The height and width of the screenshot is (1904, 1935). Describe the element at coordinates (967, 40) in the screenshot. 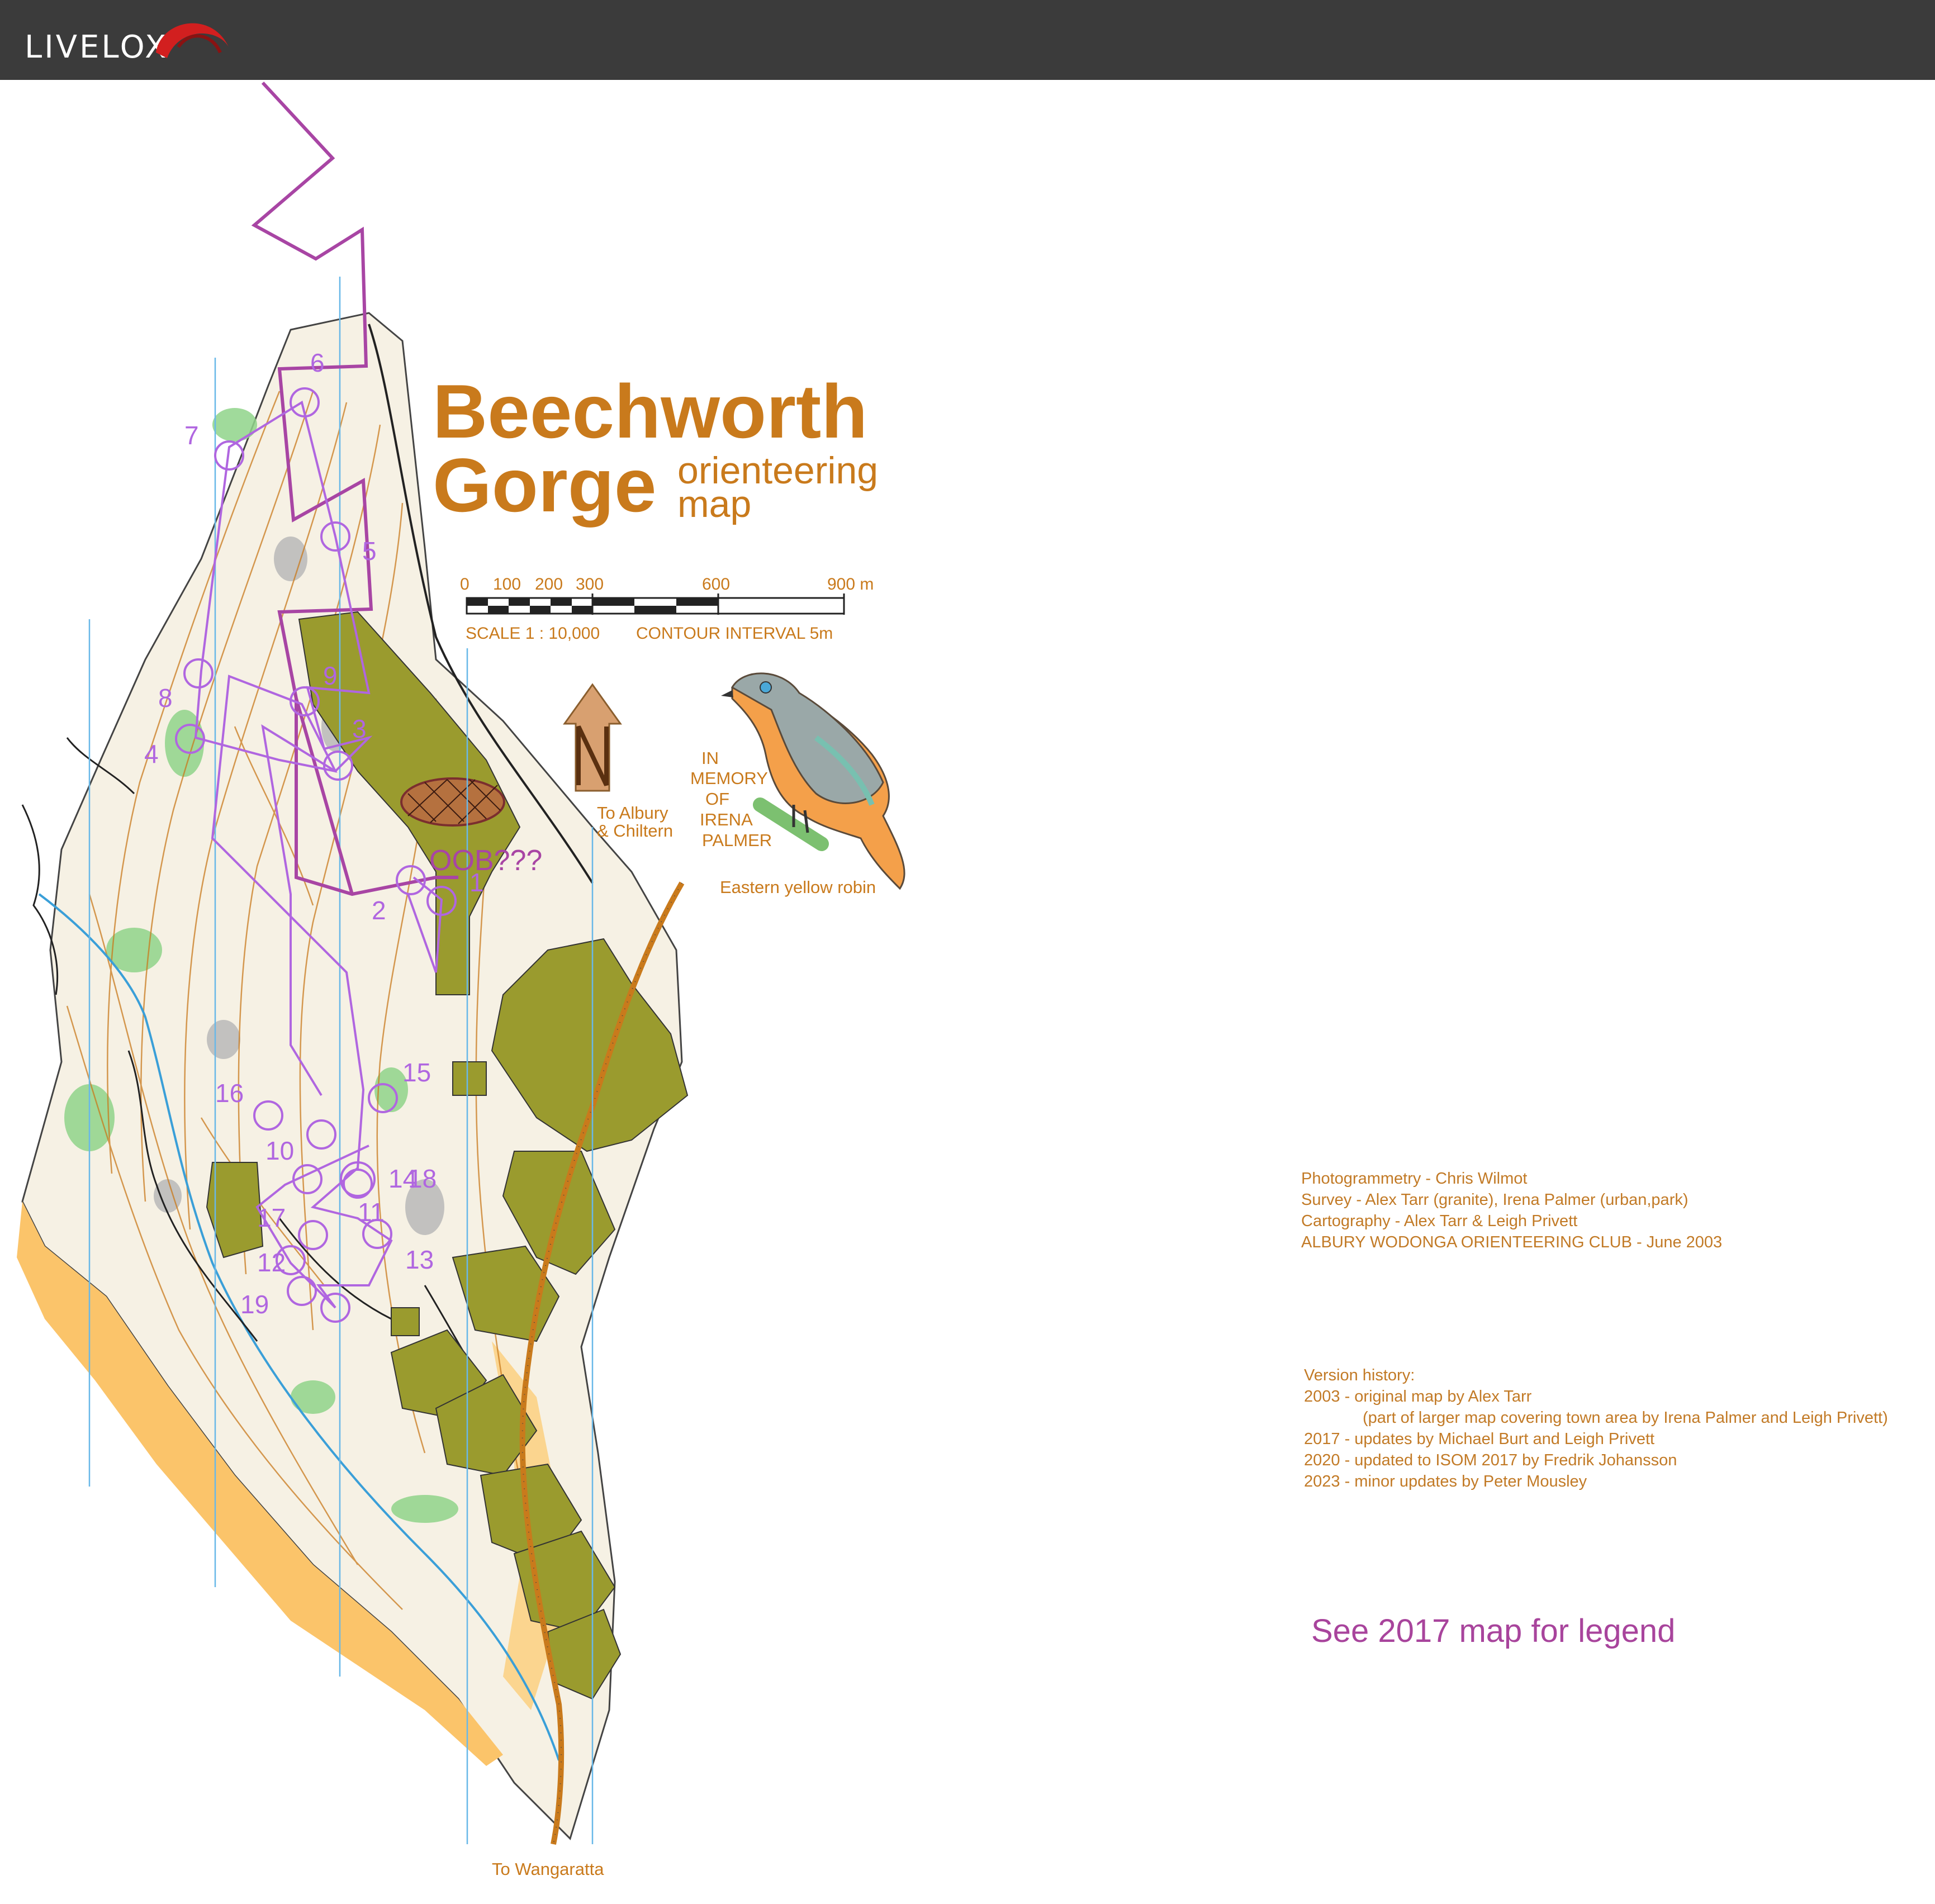

I see `app-header: LIVELOX` at that location.